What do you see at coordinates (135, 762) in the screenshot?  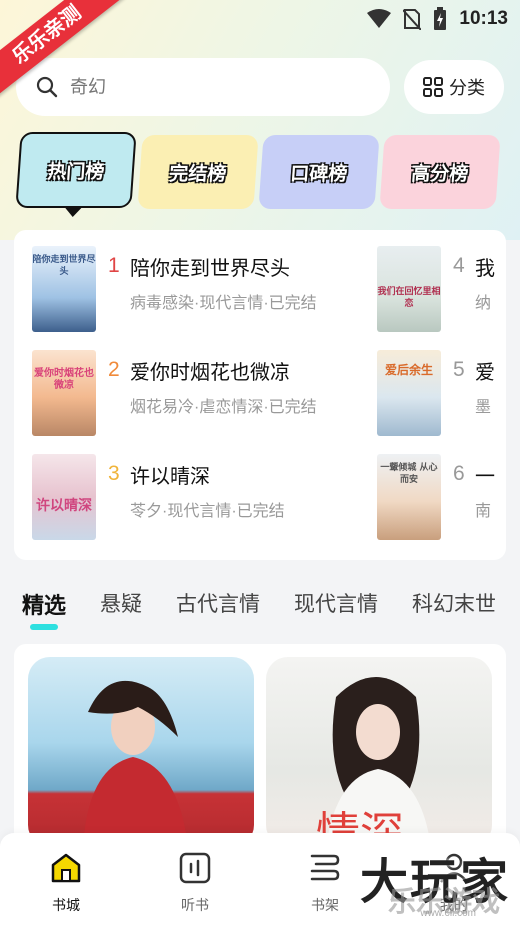 I see `cover-figure-illustration` at bounding box center [135, 762].